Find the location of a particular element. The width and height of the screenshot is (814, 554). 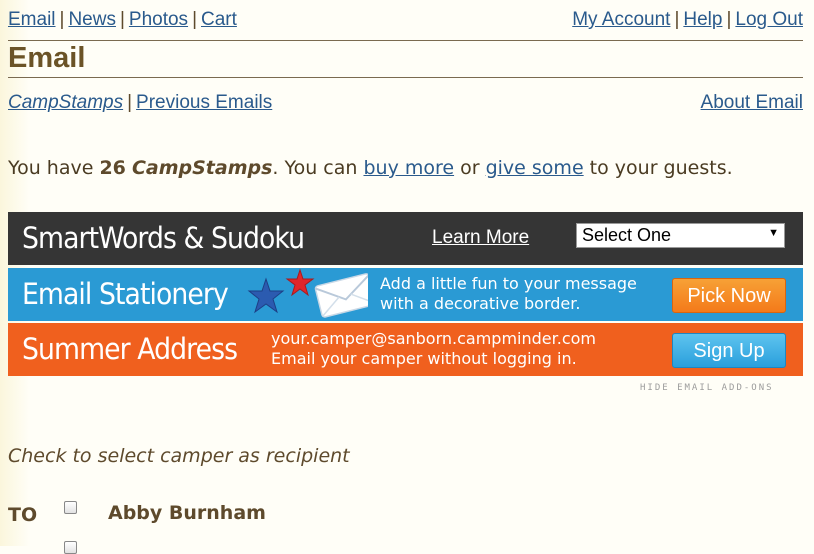

title-divider-top is located at coordinates (405, 40).